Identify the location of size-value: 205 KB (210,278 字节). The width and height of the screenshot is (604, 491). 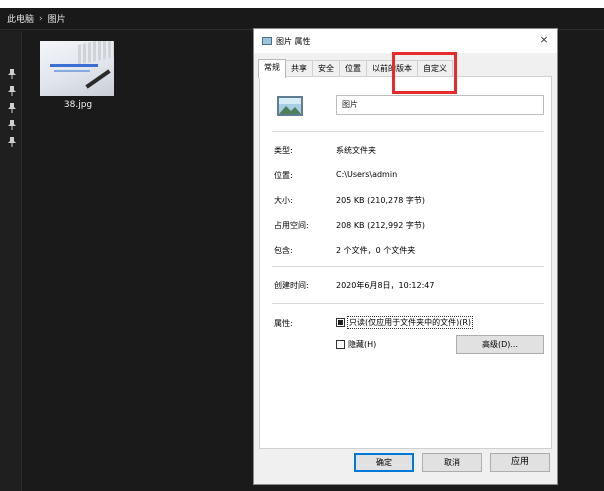
(380, 200).